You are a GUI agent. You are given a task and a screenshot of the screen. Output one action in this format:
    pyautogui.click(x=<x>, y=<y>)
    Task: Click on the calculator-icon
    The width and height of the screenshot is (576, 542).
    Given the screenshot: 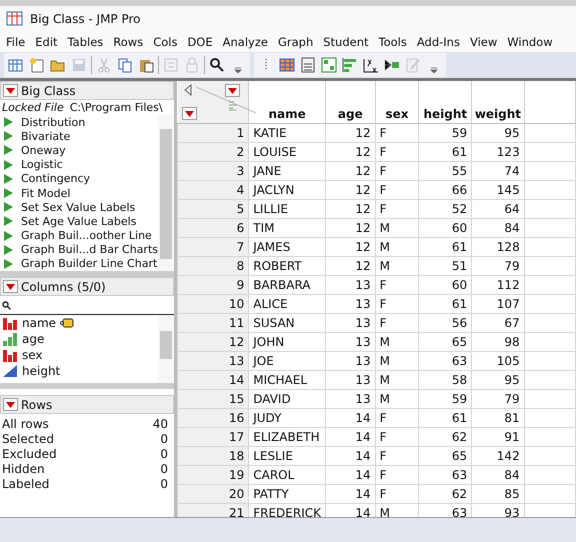 What is the action you would take?
    pyautogui.click(x=308, y=65)
    